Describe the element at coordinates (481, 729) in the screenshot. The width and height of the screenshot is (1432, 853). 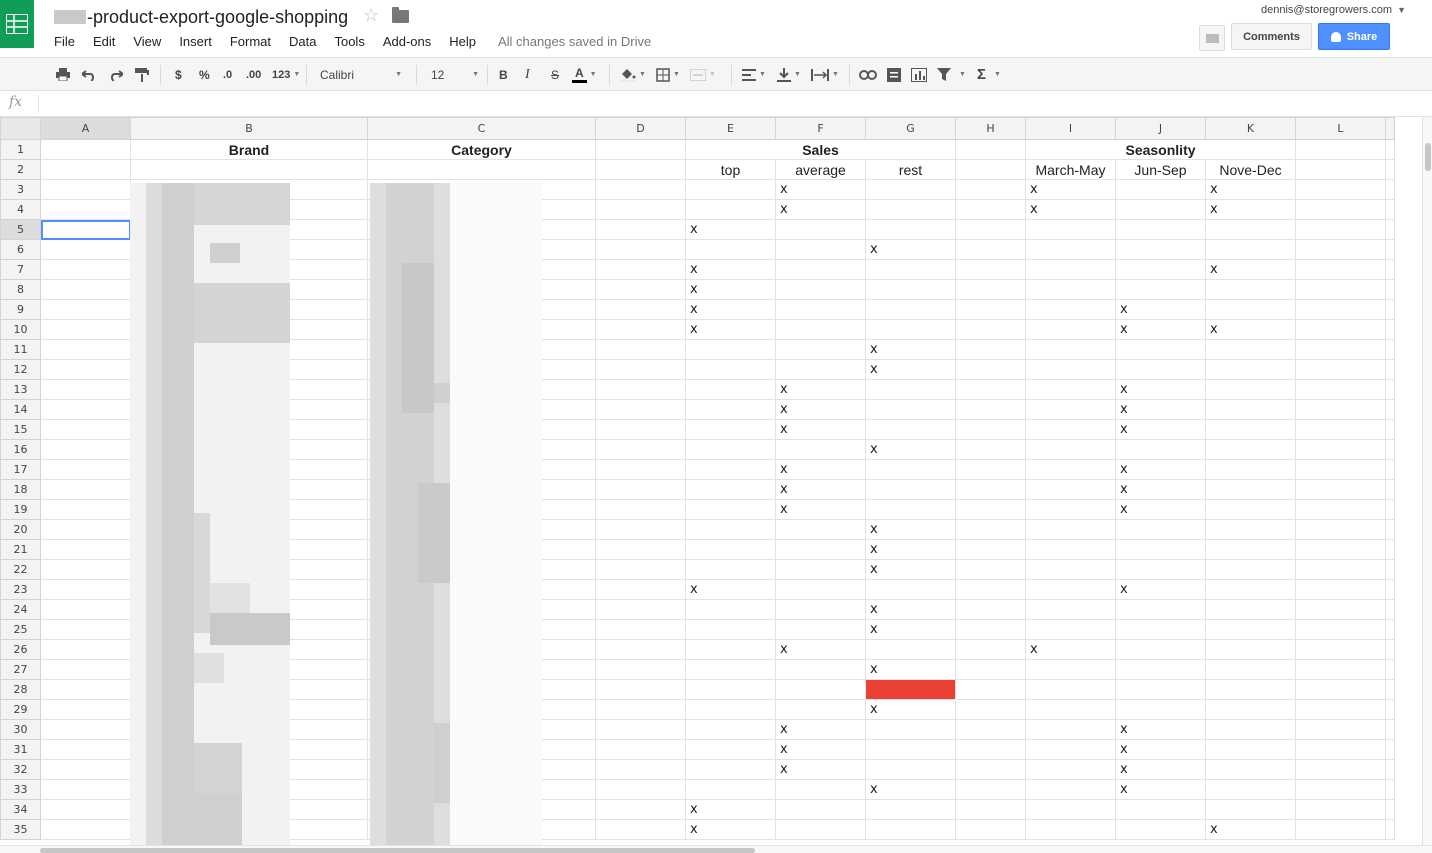
I see `cell-c30` at that location.